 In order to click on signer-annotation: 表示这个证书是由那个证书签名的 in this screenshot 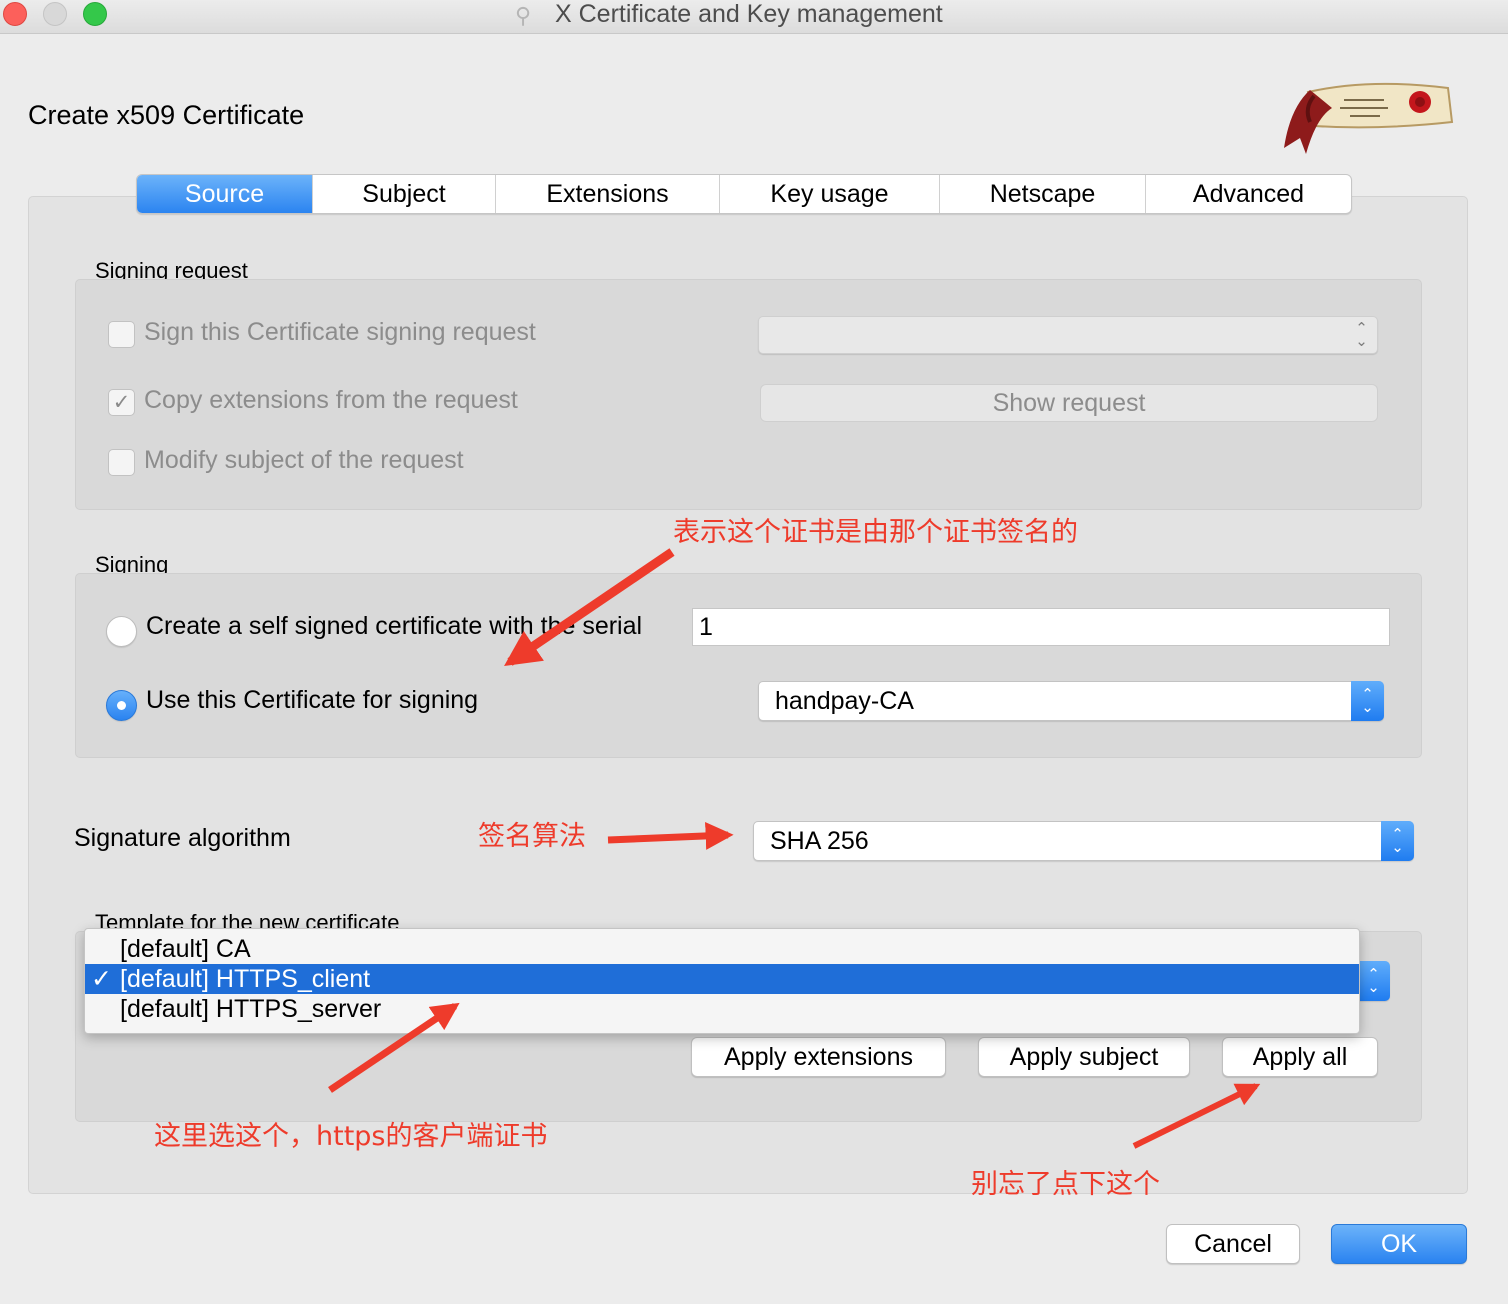, I will do `click(875, 532)`.